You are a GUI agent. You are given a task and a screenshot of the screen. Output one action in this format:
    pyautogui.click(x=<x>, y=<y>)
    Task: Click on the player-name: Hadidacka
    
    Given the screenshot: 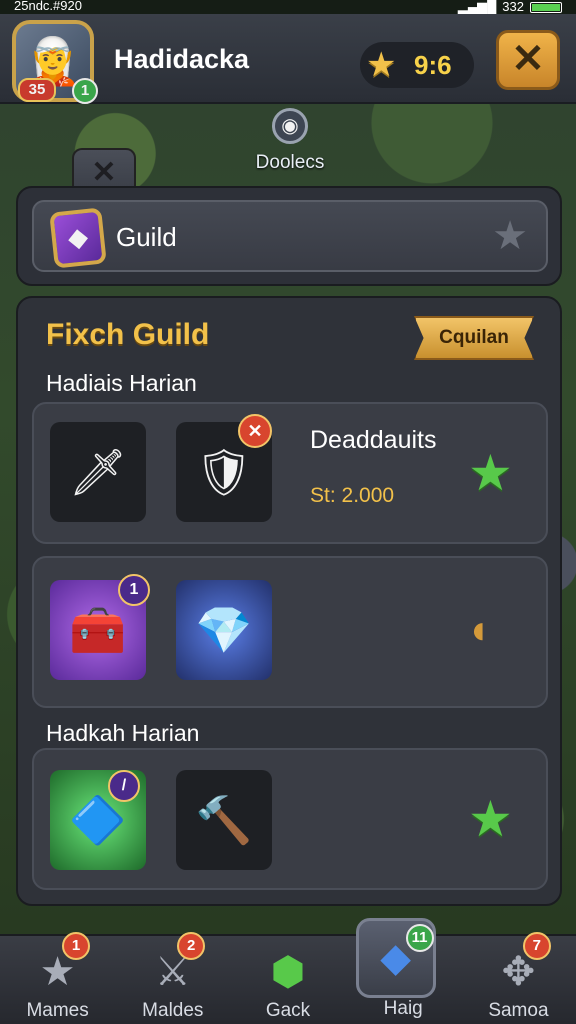 What is the action you would take?
    pyautogui.click(x=182, y=59)
    